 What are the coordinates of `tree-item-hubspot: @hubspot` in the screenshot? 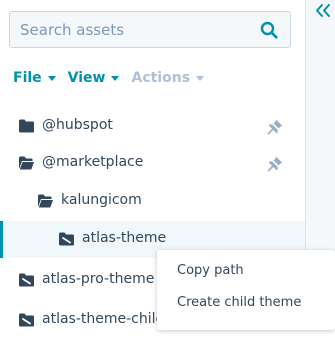 It's located at (152, 126).